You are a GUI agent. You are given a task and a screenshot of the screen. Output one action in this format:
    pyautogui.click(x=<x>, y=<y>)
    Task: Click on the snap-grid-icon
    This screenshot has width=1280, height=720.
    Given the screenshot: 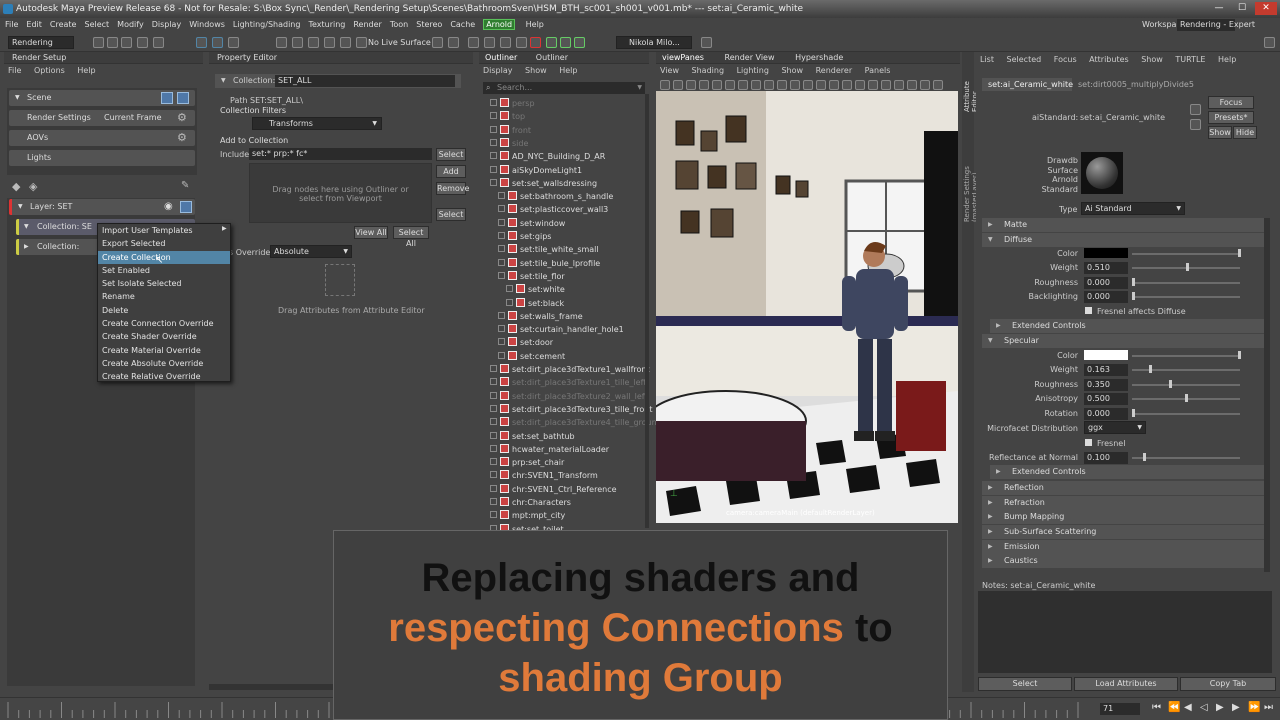 What is the action you would take?
    pyautogui.click(x=281, y=42)
    